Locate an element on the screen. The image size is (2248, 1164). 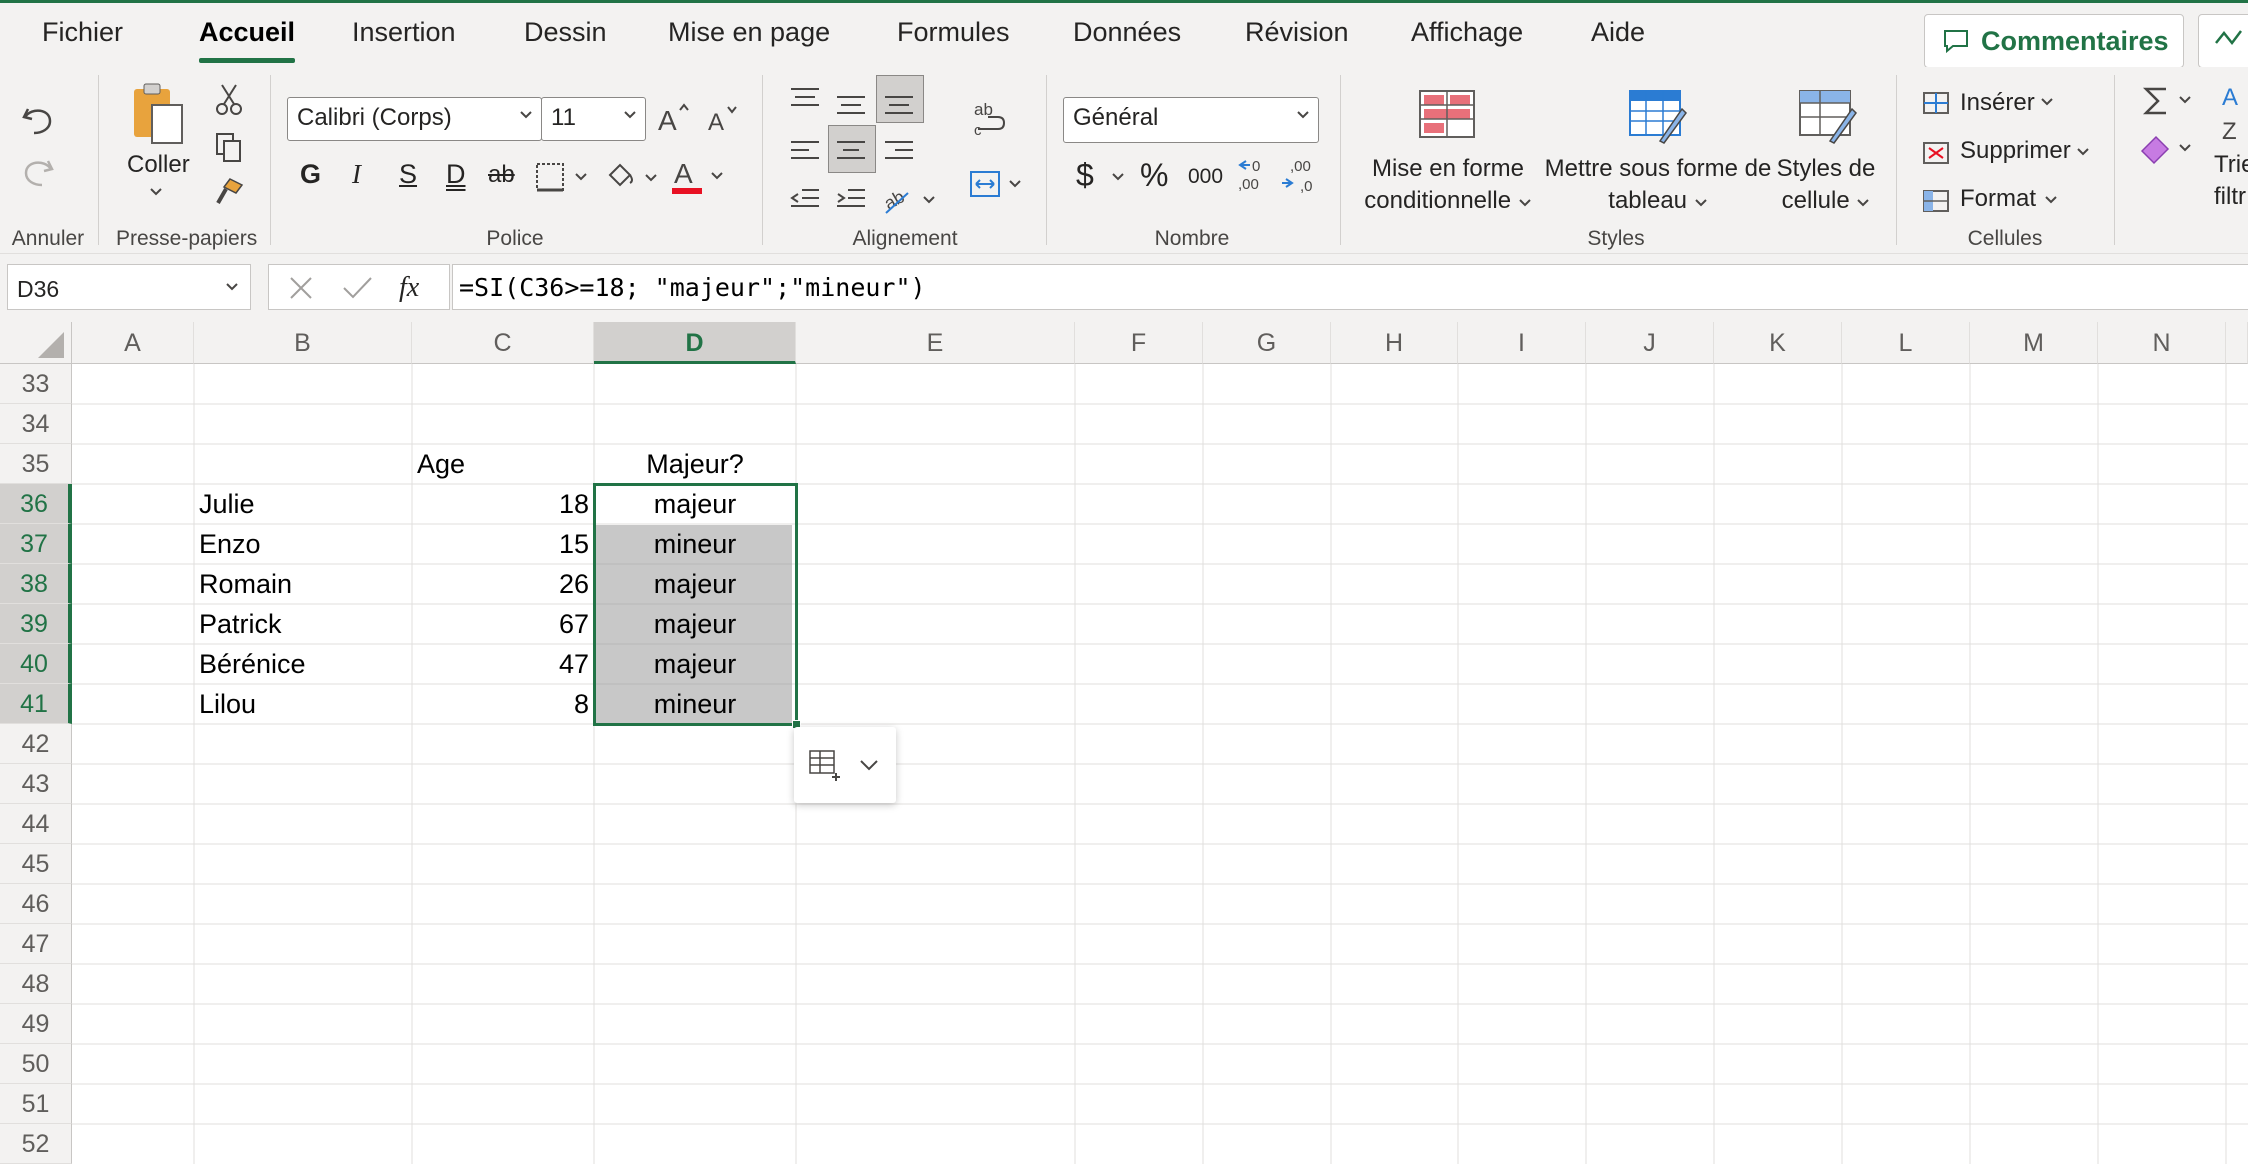
formula-input: =SI(C36>=18; "majeur";"mineur") is located at coordinates (1350, 287).